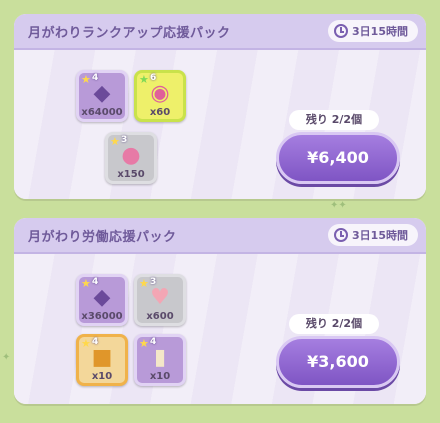  I want to click on item-scroll: ★ 4 ▮ x10, so click(160, 360).